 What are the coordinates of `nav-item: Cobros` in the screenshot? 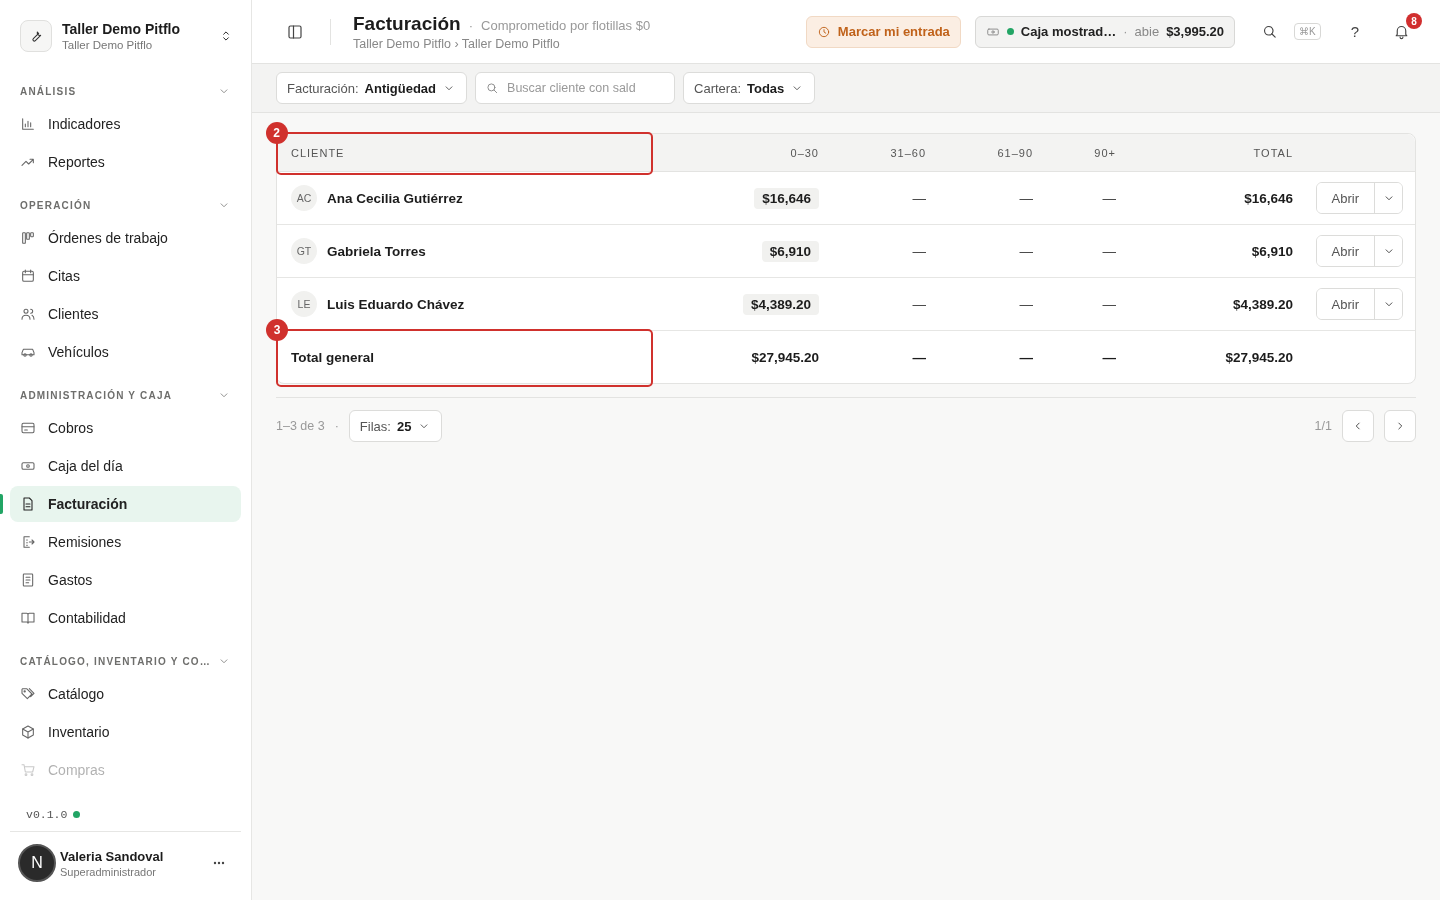 It's located at (125, 428).